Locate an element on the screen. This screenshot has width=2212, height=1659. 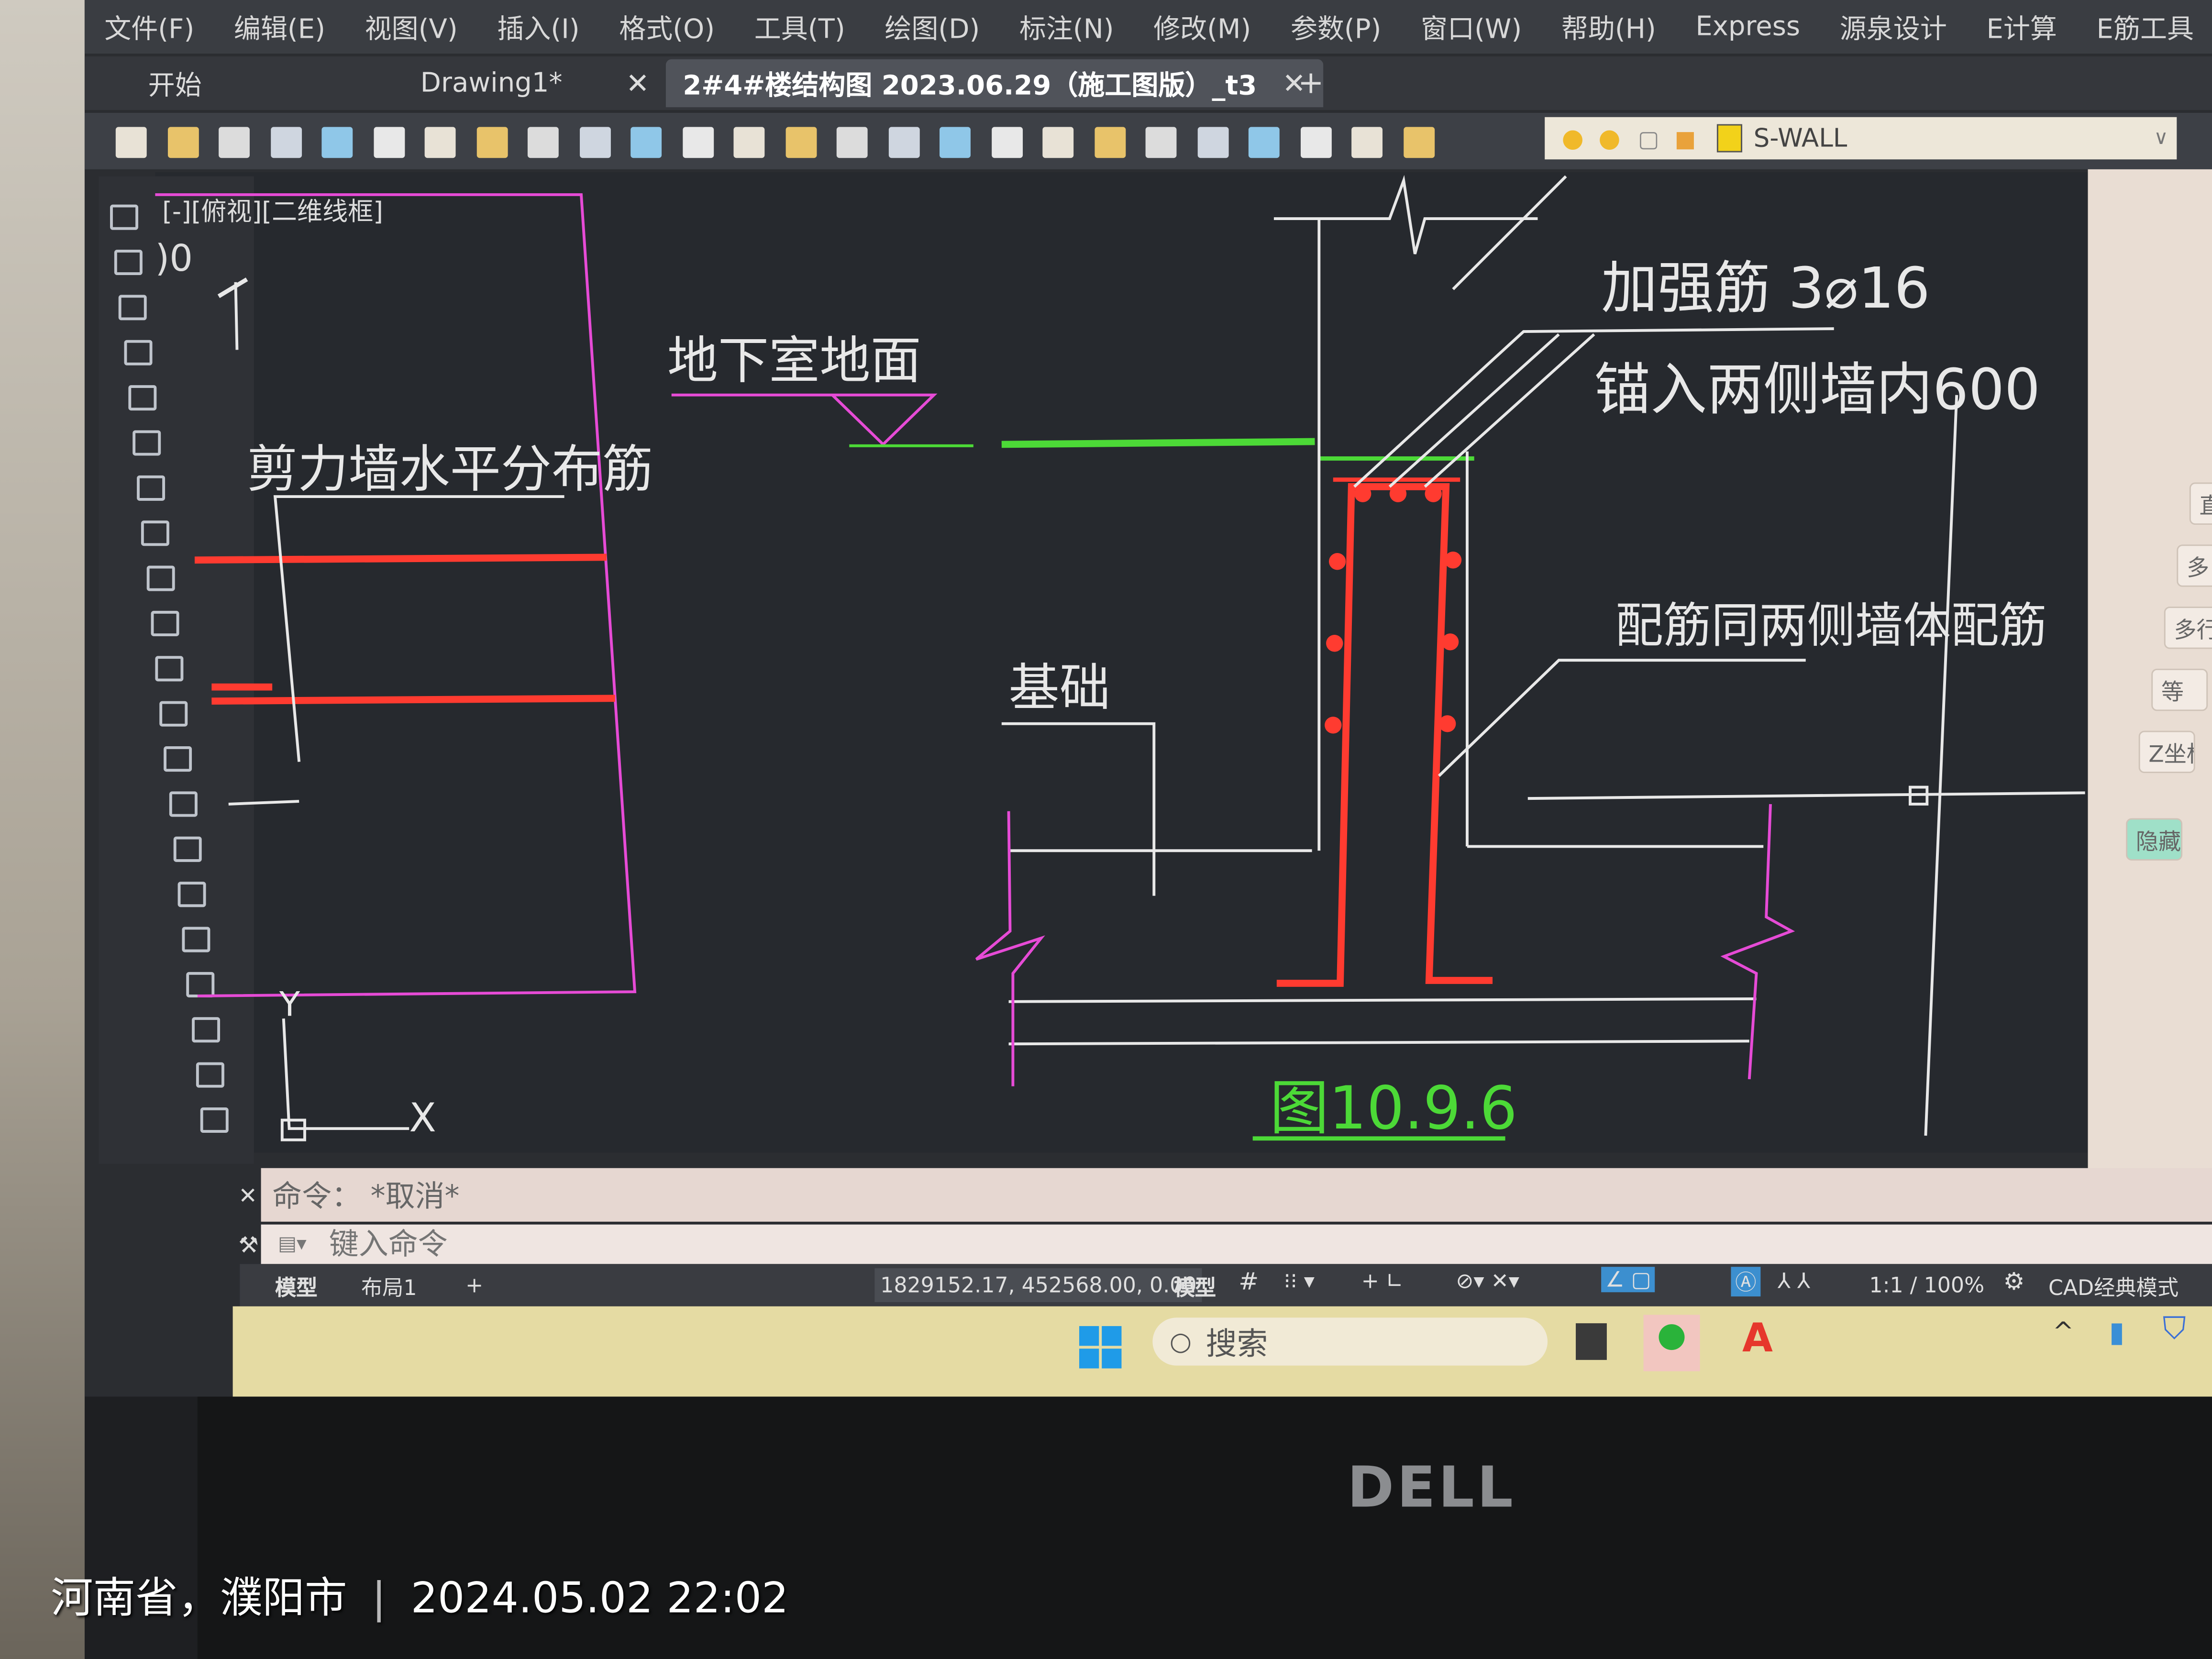
annotation-scale-icon: ⅄ ⅄ is located at coordinates (1794, 1281).